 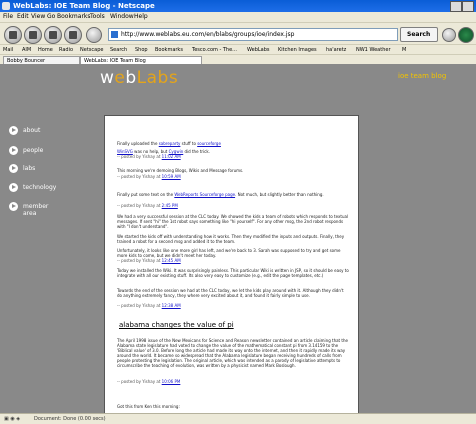 What do you see at coordinates (6, 6) in the screenshot?
I see `netscape-app-icon` at bounding box center [6, 6].